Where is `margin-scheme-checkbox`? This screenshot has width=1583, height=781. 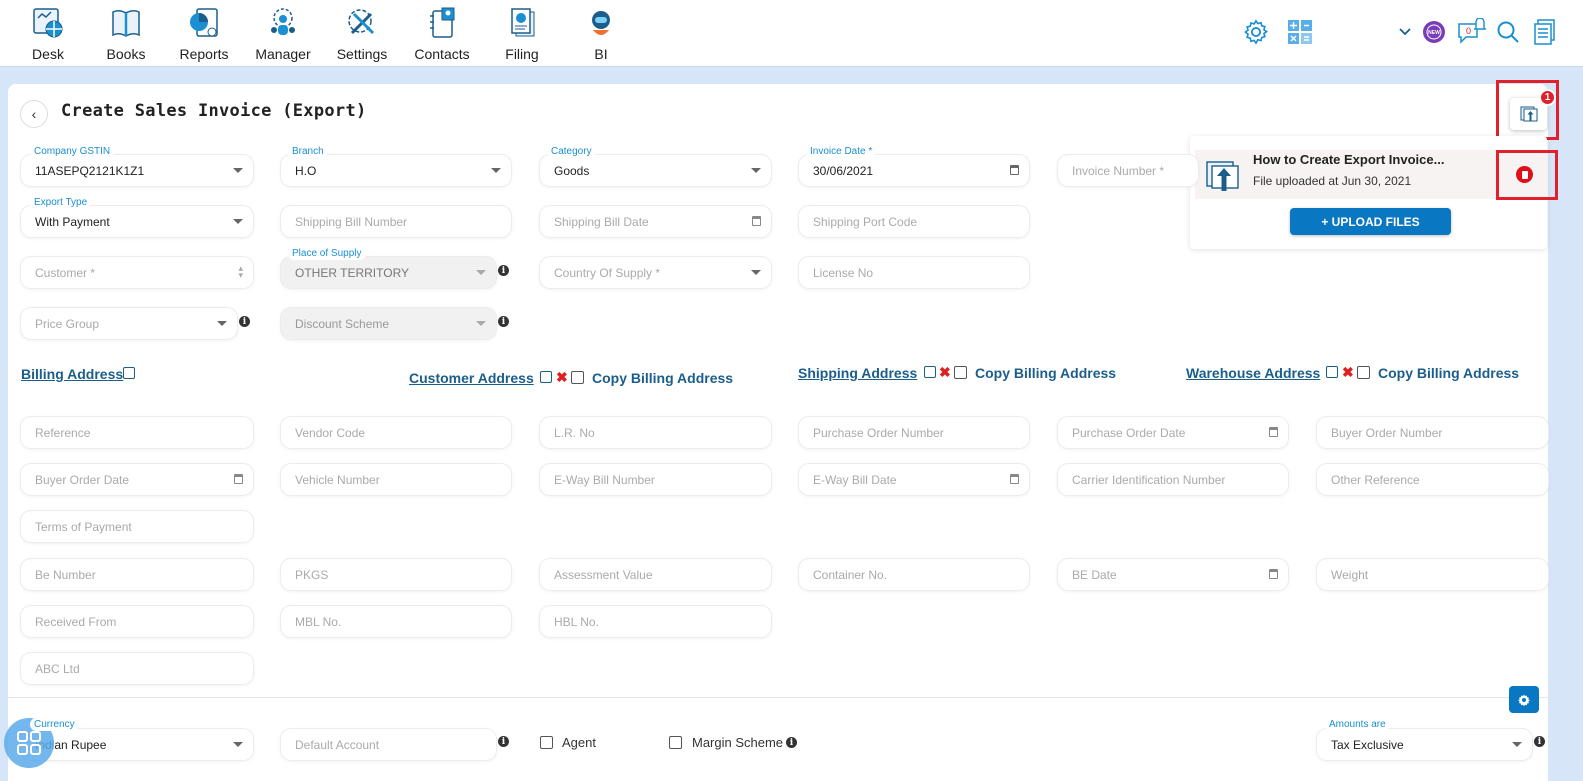
margin-scheme-checkbox is located at coordinates (675, 742).